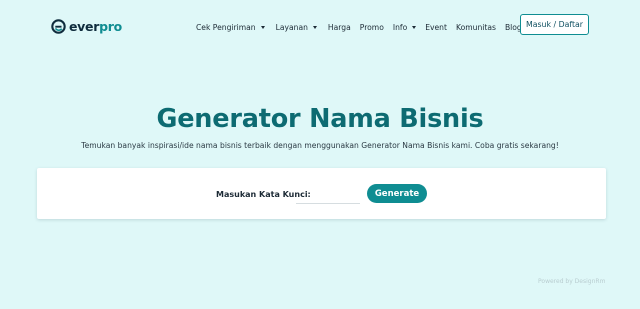 This screenshot has height=309, width=640. I want to click on nav-item-harga: Harga, so click(339, 27).